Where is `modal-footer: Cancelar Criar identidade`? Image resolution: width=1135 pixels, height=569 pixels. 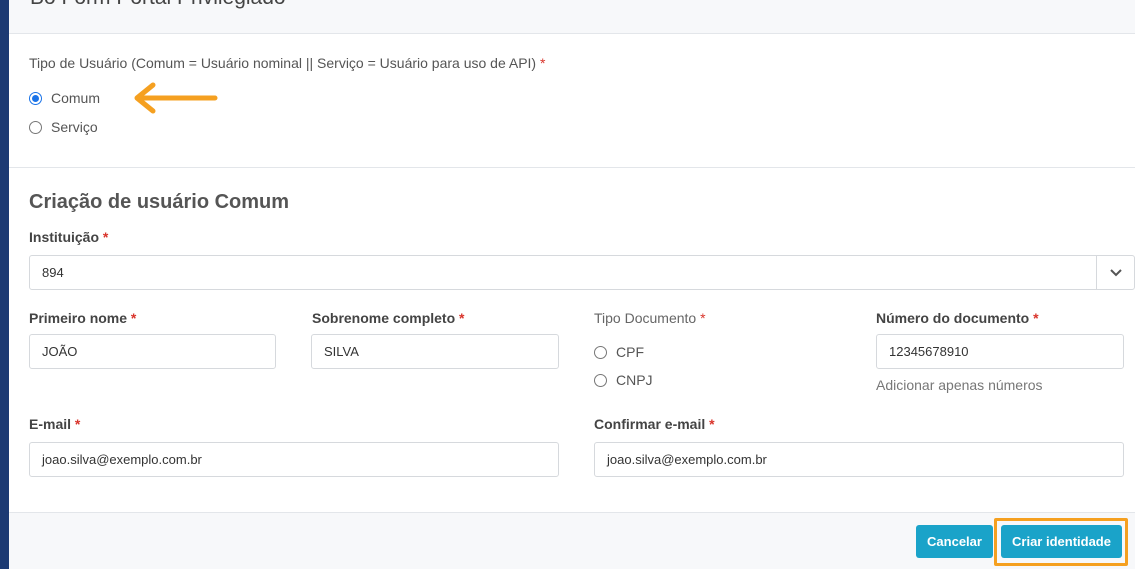 modal-footer: Cancelar Criar identidade is located at coordinates (572, 540).